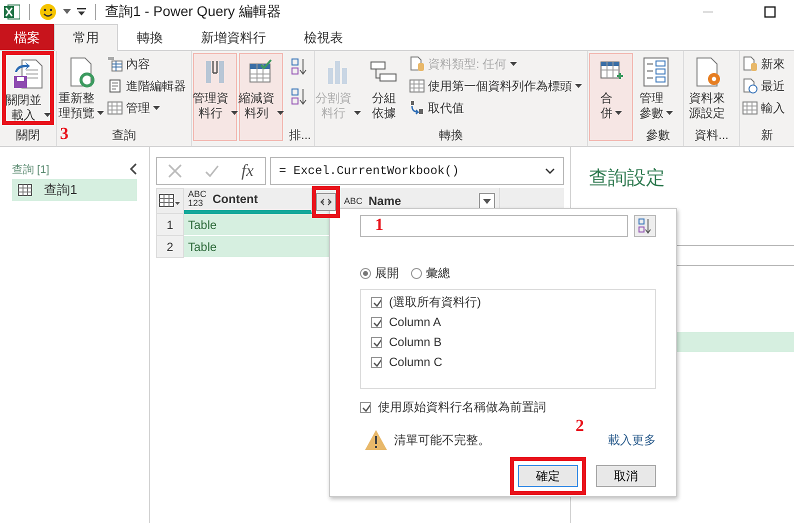  Describe the element at coordinates (707, 88) in the screenshot. I see `ribbon-button: 資料來源設定` at that location.